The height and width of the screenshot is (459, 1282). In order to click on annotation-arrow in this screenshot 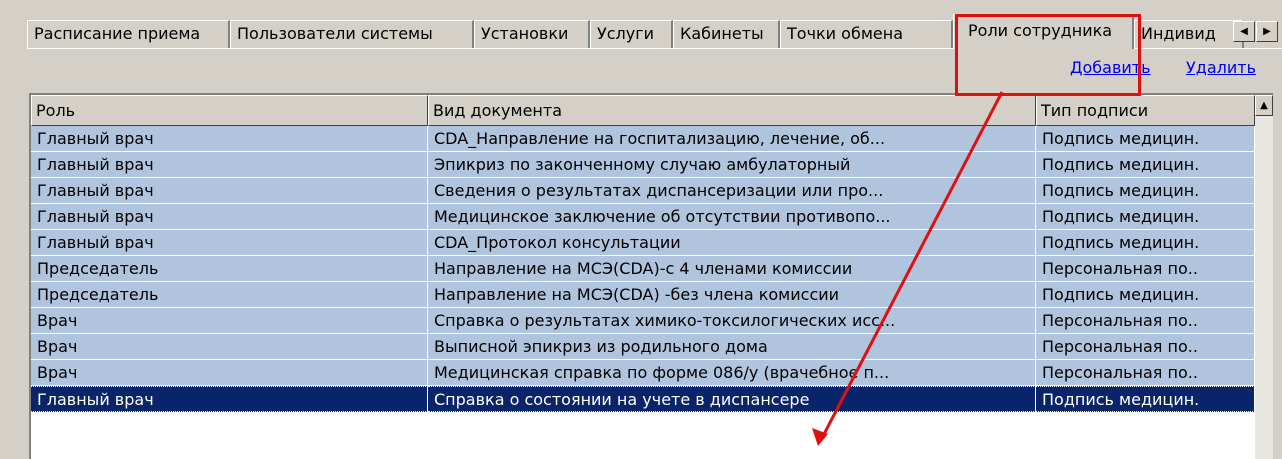, I will do `click(908, 268)`.